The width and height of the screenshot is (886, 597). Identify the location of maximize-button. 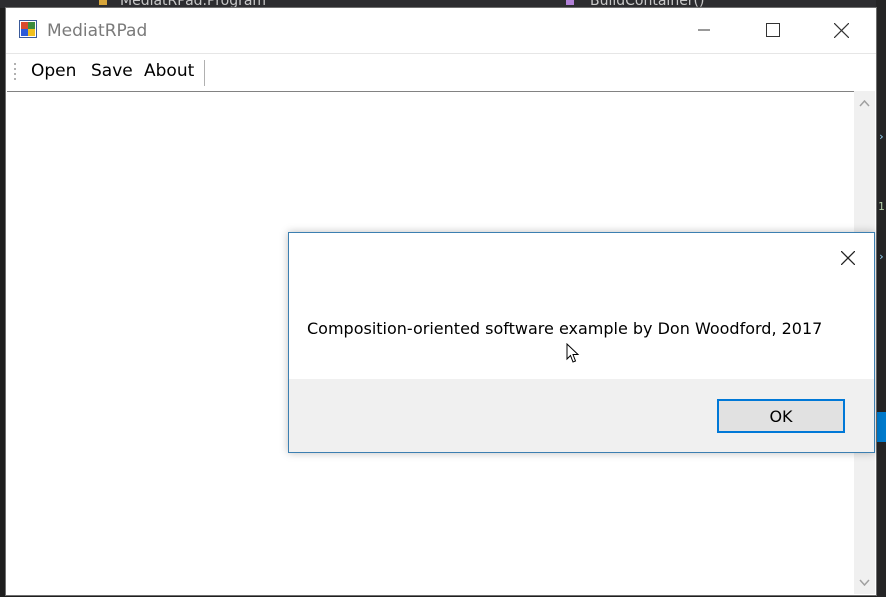
(772, 30).